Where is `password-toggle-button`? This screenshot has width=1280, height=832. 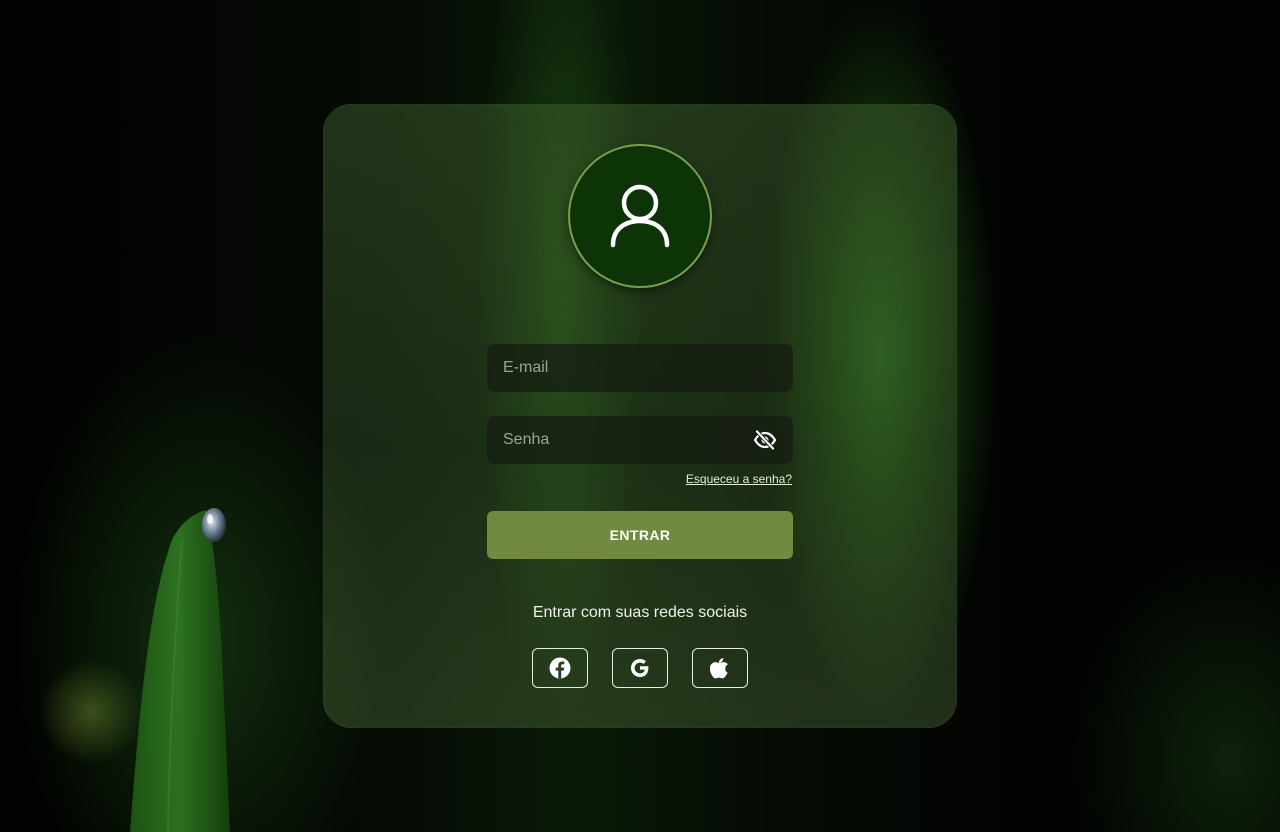
password-toggle-button is located at coordinates (765, 440).